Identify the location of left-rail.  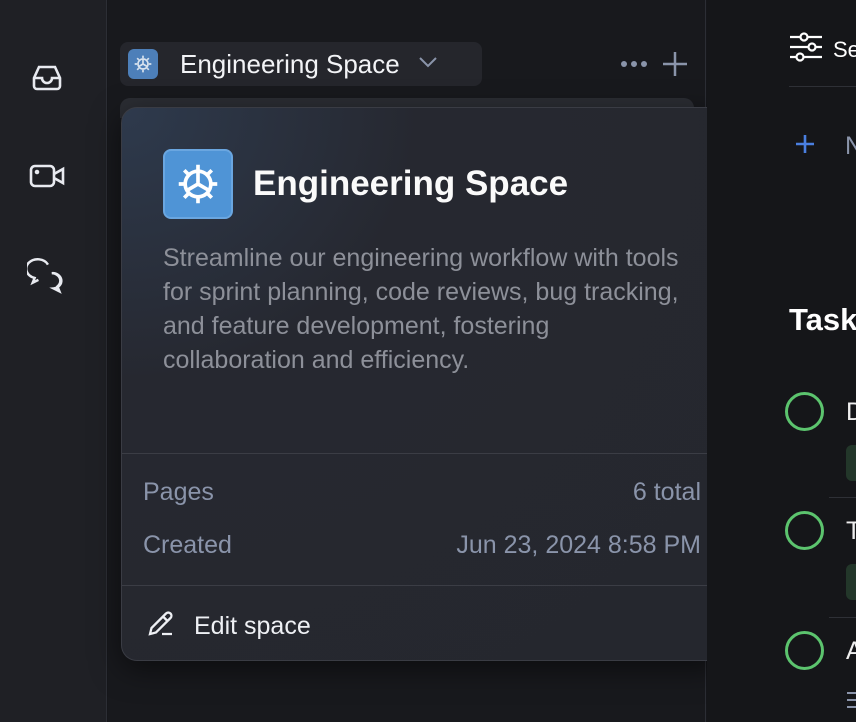
(53, 361).